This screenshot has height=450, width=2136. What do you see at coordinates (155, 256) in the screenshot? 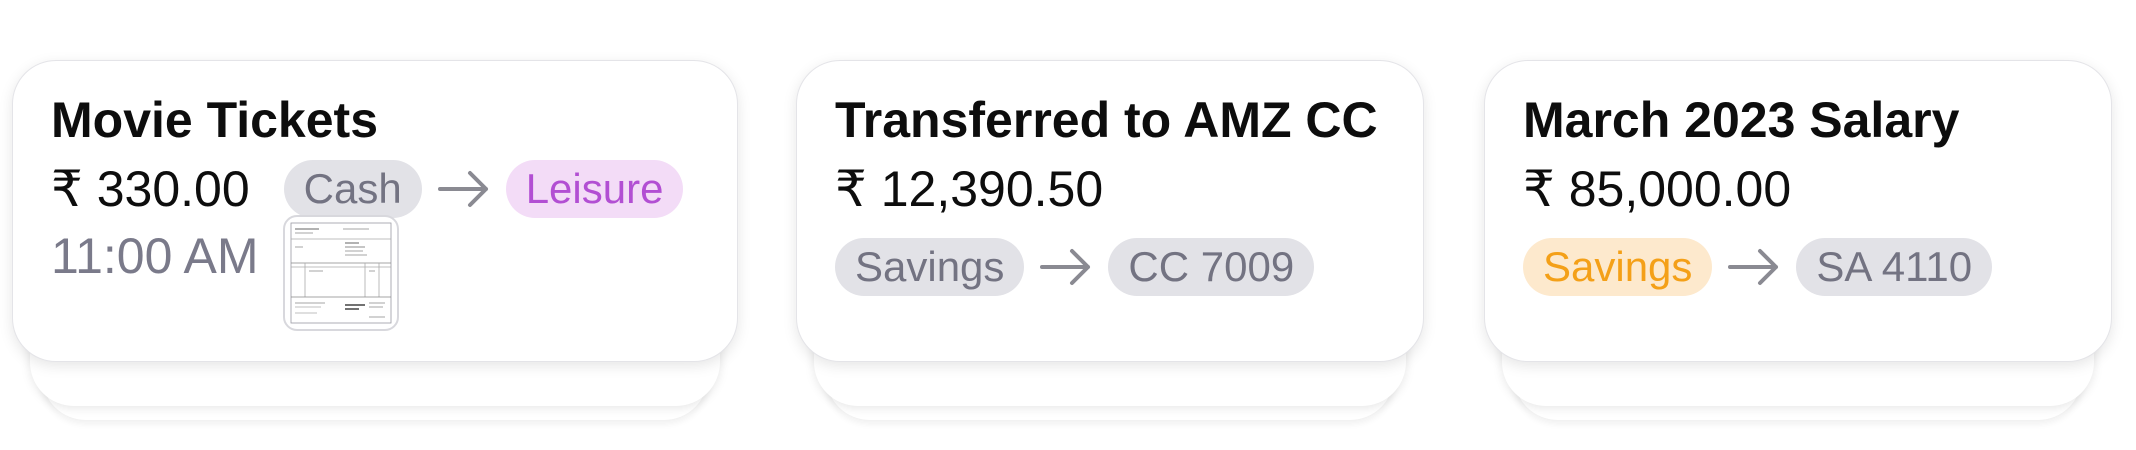
I see `transaction-time: 11:00 AM` at bounding box center [155, 256].